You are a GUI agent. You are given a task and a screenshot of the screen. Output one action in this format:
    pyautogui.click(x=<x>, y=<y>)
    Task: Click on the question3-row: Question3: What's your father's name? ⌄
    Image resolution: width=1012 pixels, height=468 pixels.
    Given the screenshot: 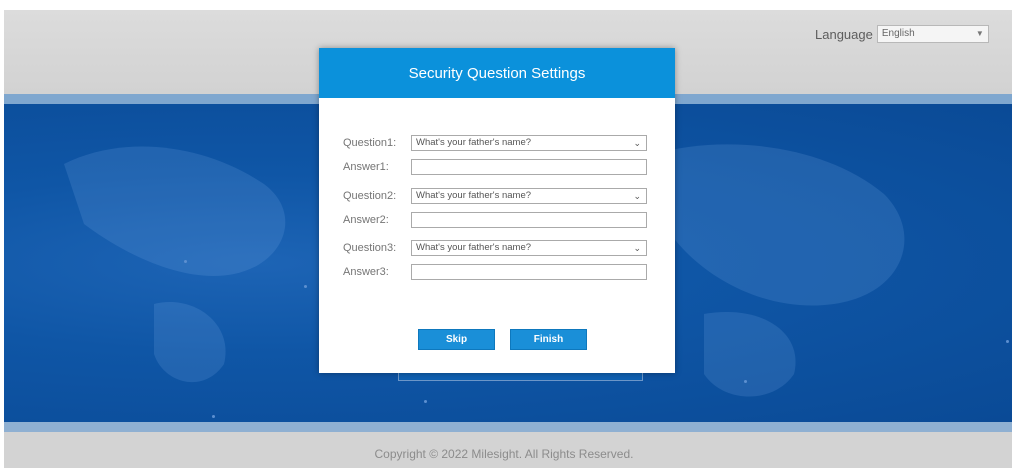 What is the action you would take?
    pyautogui.click(x=495, y=248)
    